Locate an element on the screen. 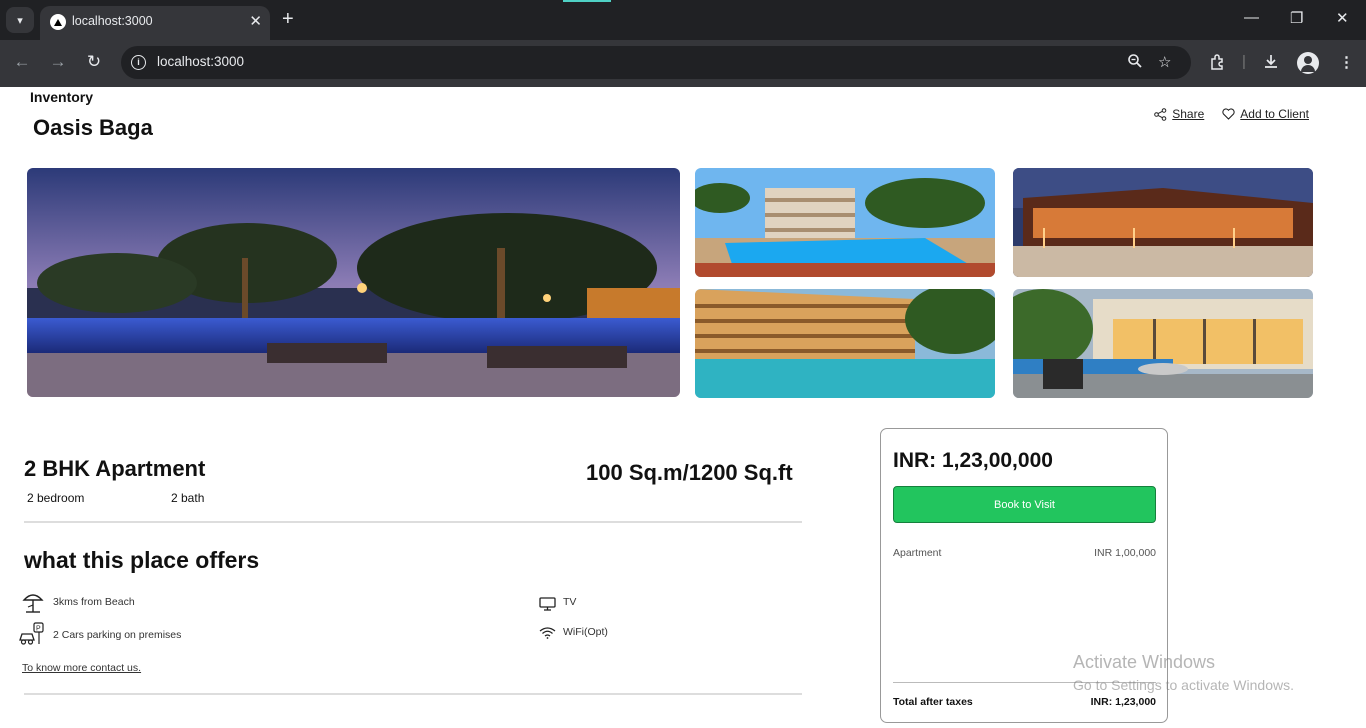 The height and width of the screenshot is (728, 1366). extensions-icon is located at coordinates (1218, 64).